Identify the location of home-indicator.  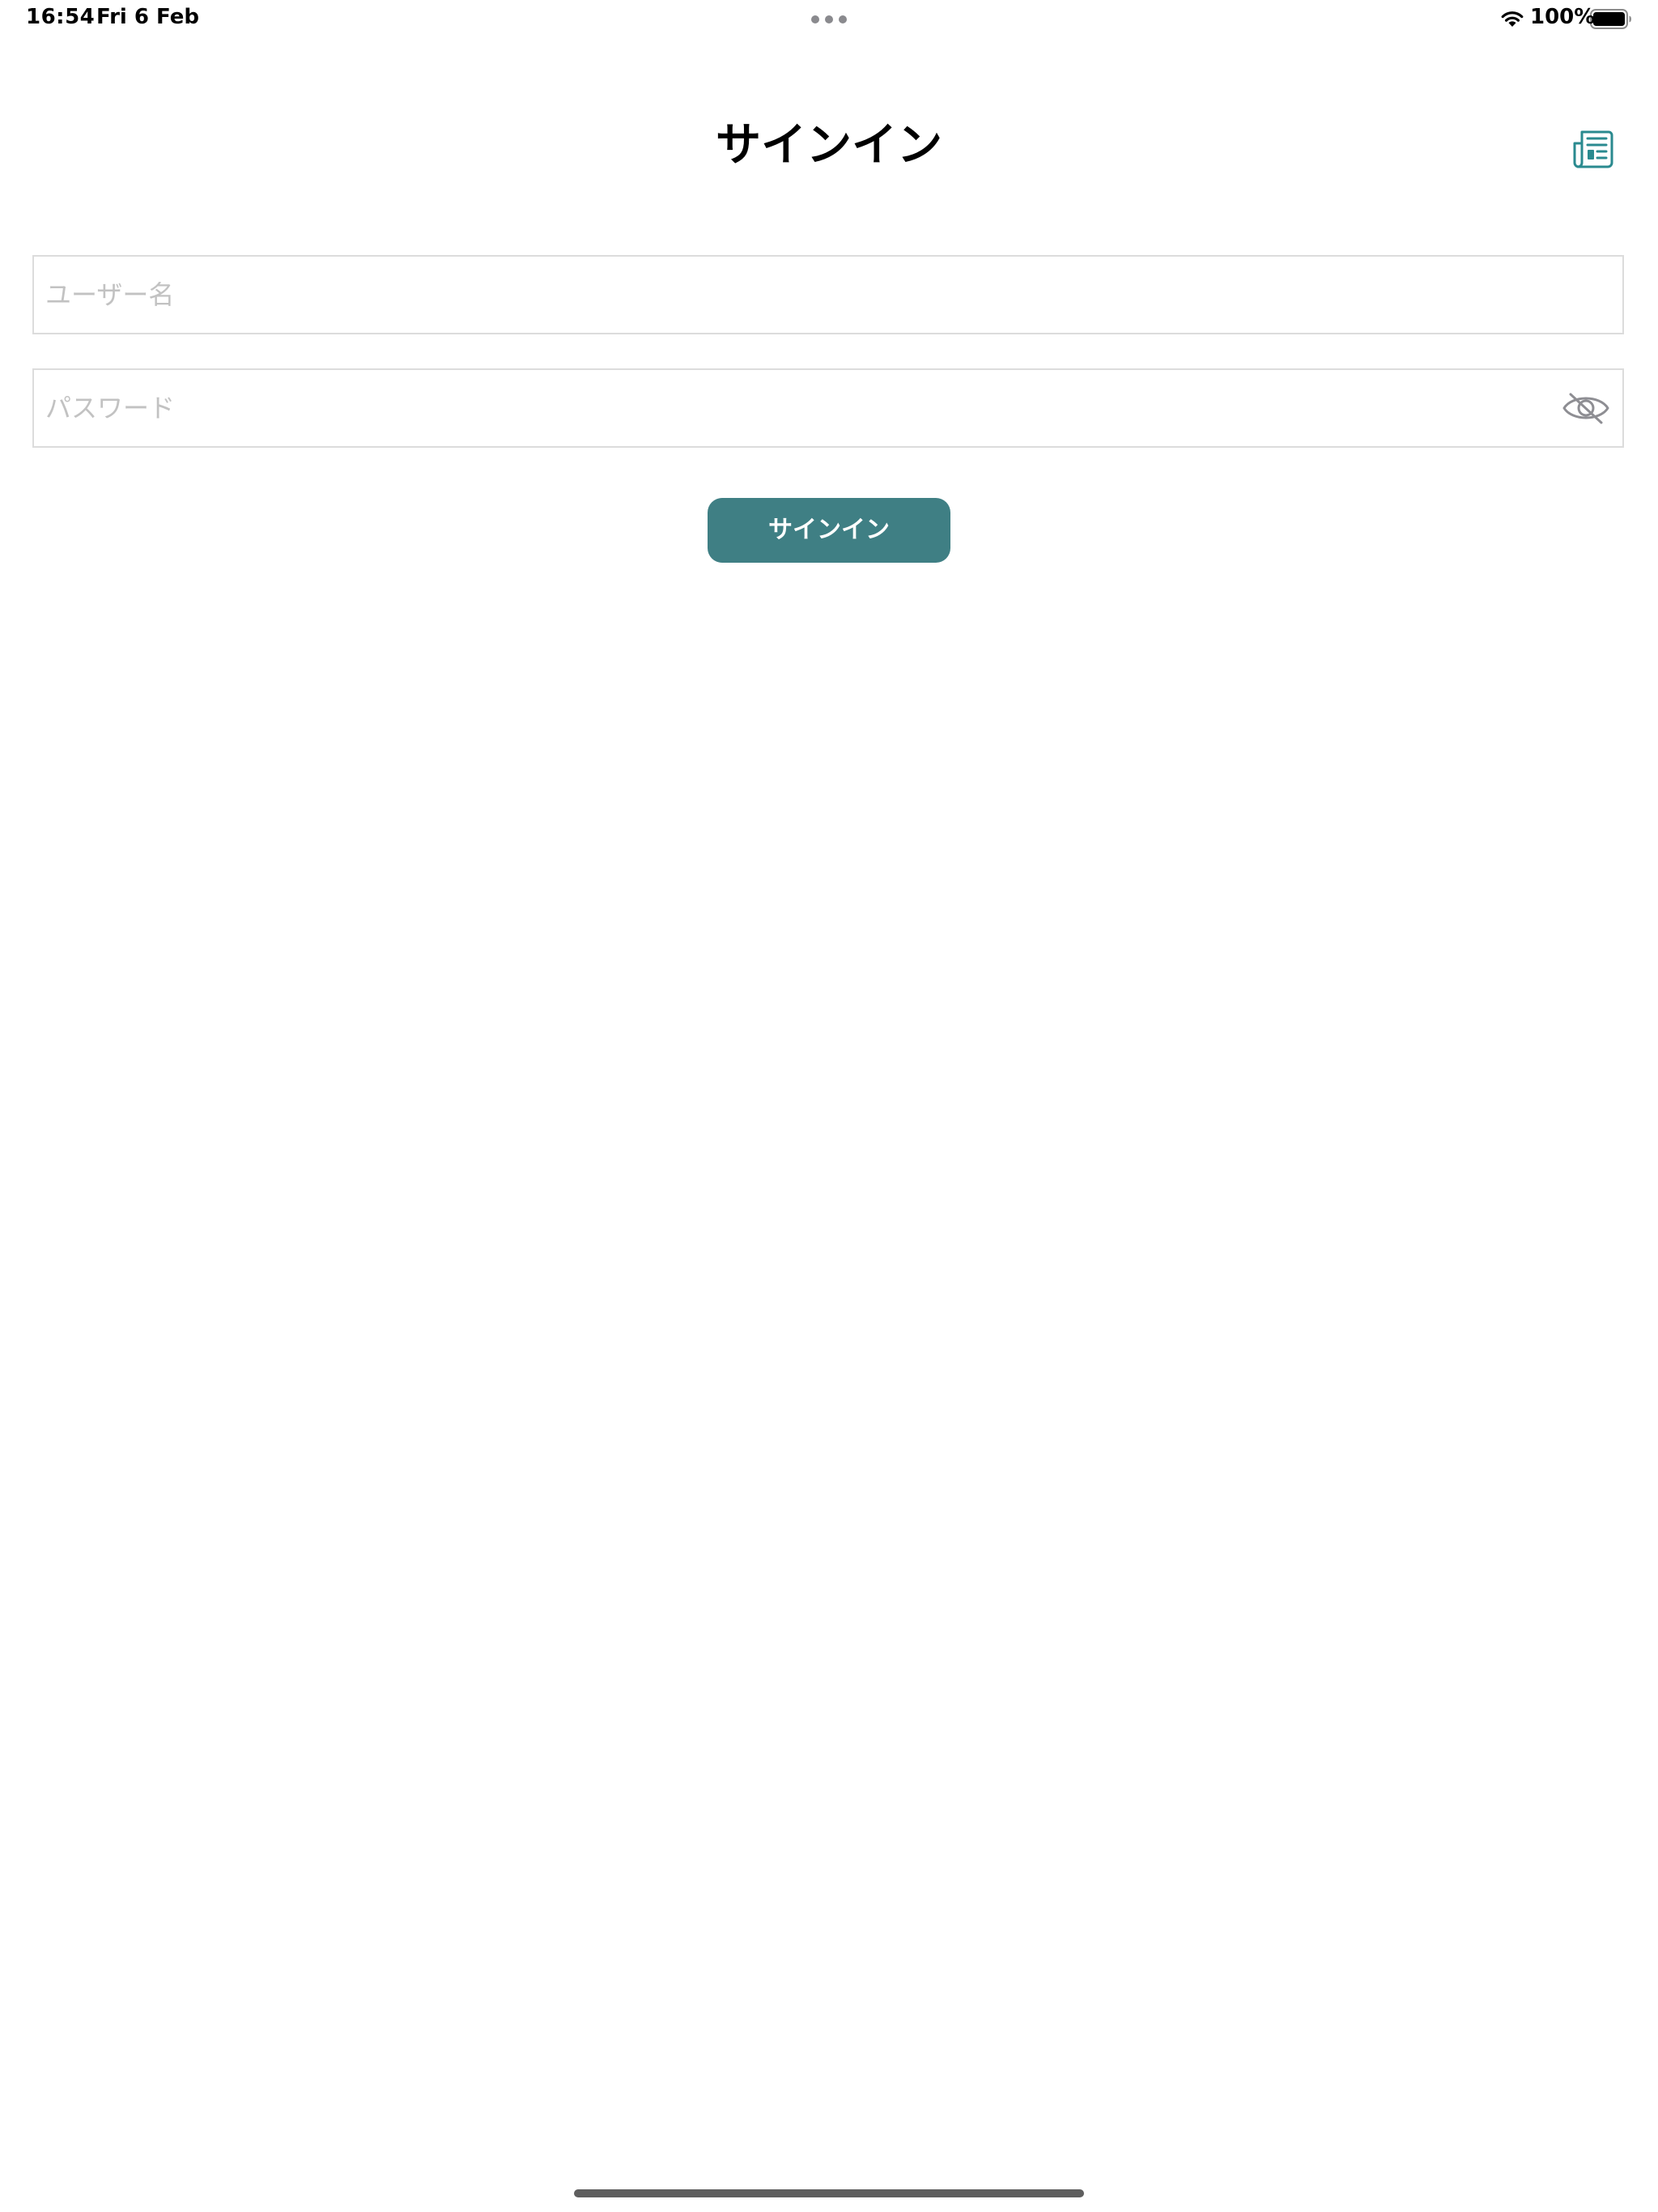
(829, 2193).